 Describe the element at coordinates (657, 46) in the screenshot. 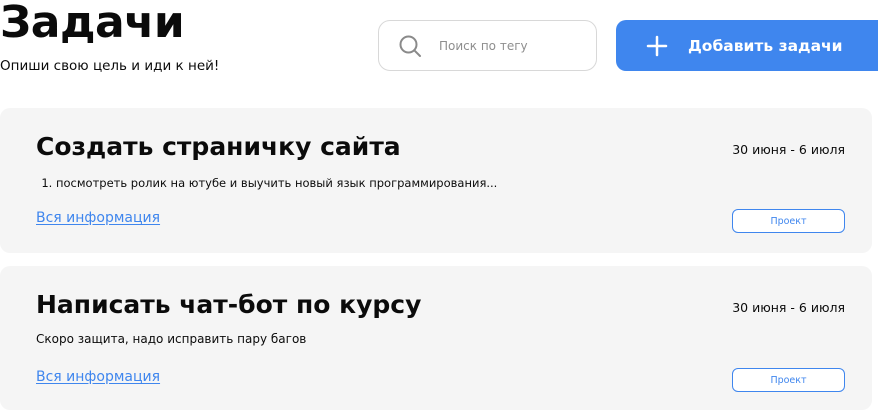

I see `plus-icon` at that location.